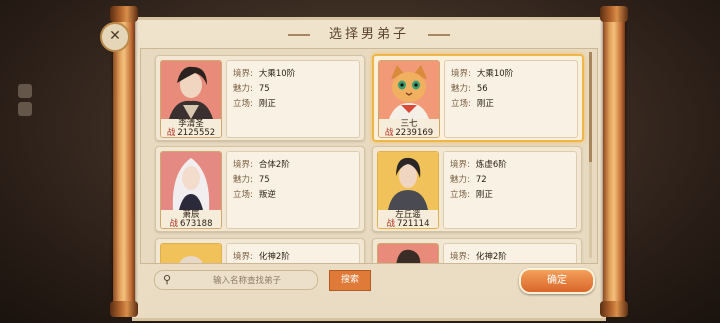 The height and width of the screenshot is (323, 720). I want to click on scroll-roller-right, so click(614, 161).